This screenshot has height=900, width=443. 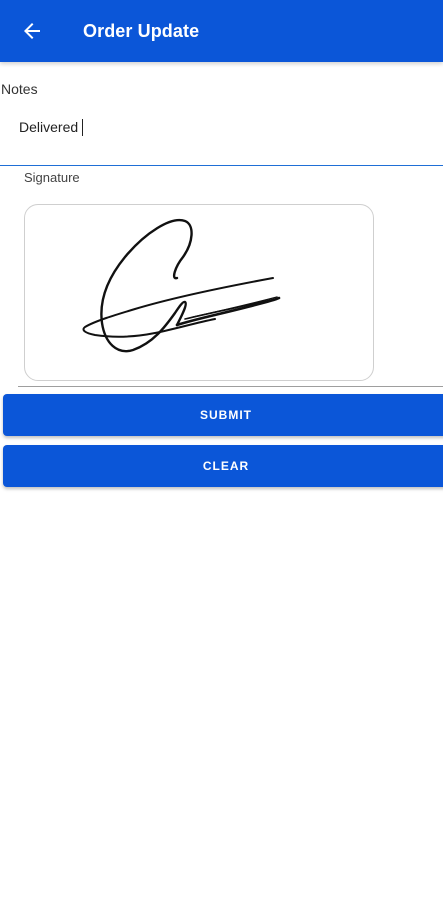 What do you see at coordinates (83, 127) in the screenshot?
I see `text-cursor` at bounding box center [83, 127].